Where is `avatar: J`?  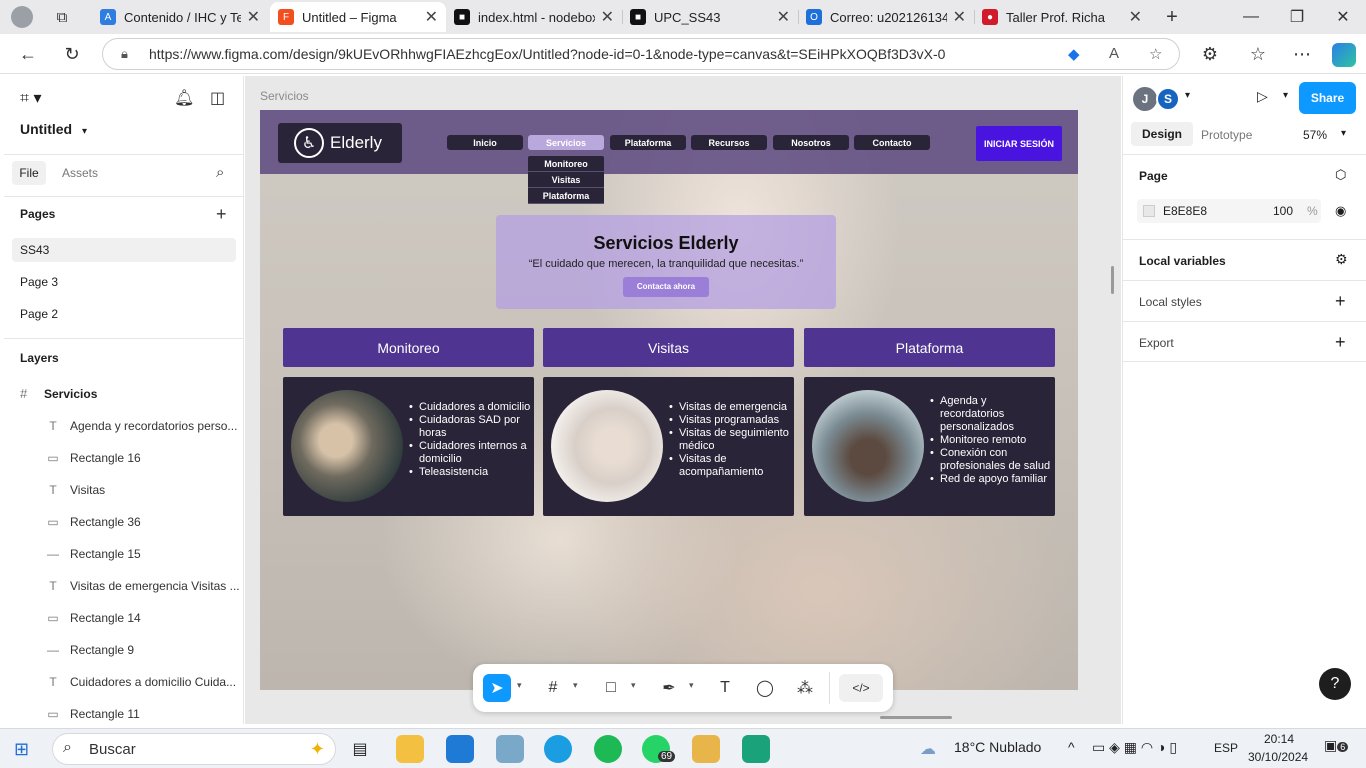 avatar: J is located at coordinates (1145, 99).